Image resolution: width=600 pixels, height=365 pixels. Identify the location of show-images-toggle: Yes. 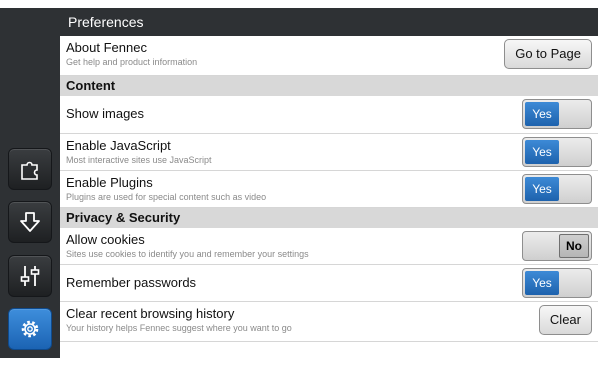
(557, 114).